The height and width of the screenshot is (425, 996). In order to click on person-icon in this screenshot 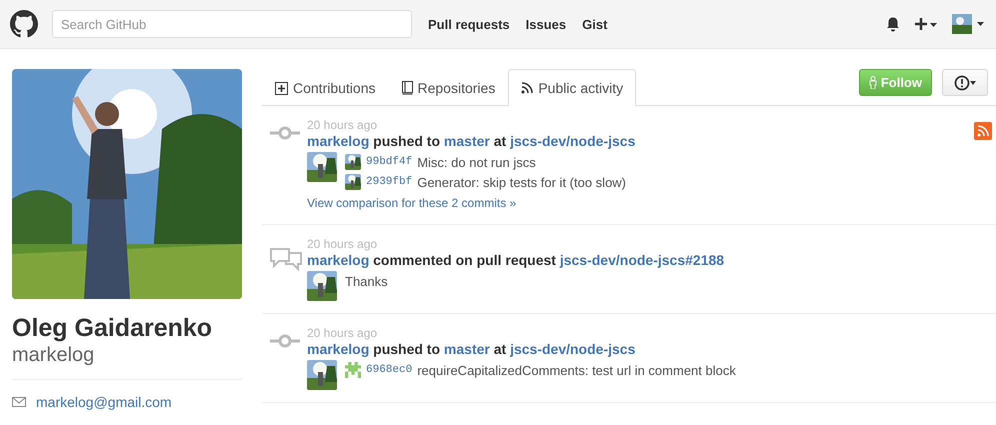, I will do `click(872, 82)`.